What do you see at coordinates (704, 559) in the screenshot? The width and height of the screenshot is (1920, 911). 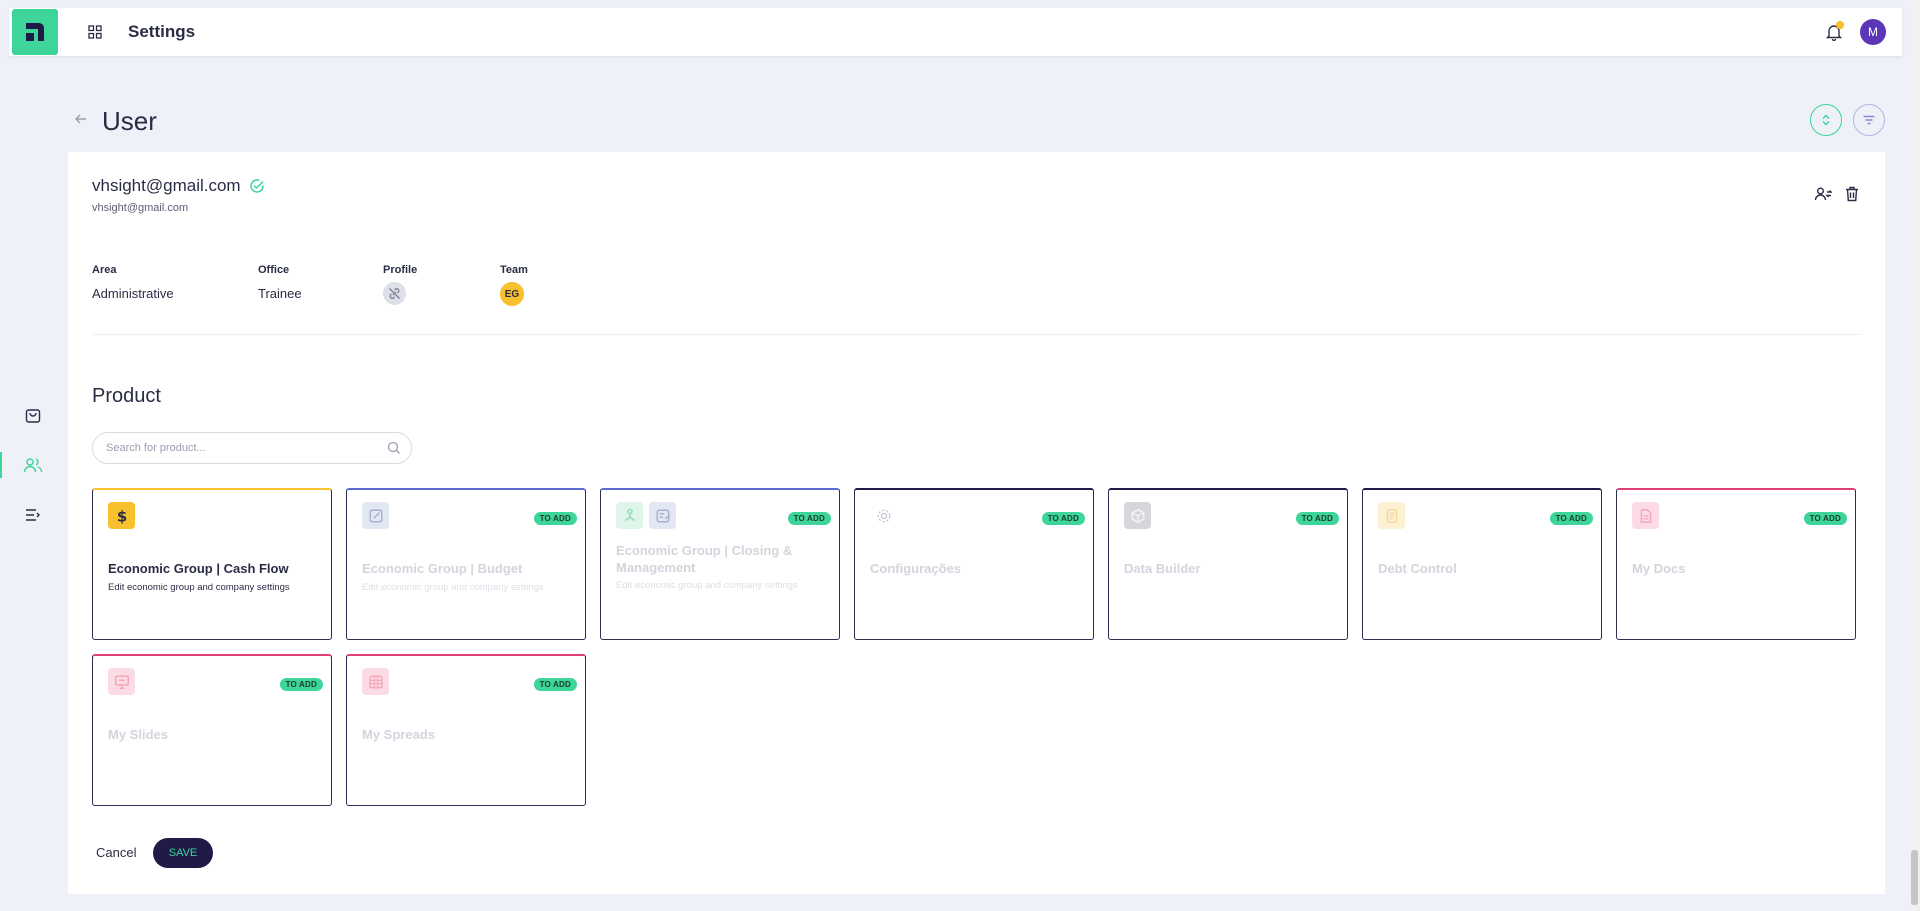 I see `product-tile-name: Economic Group | Closing & Management` at bounding box center [704, 559].